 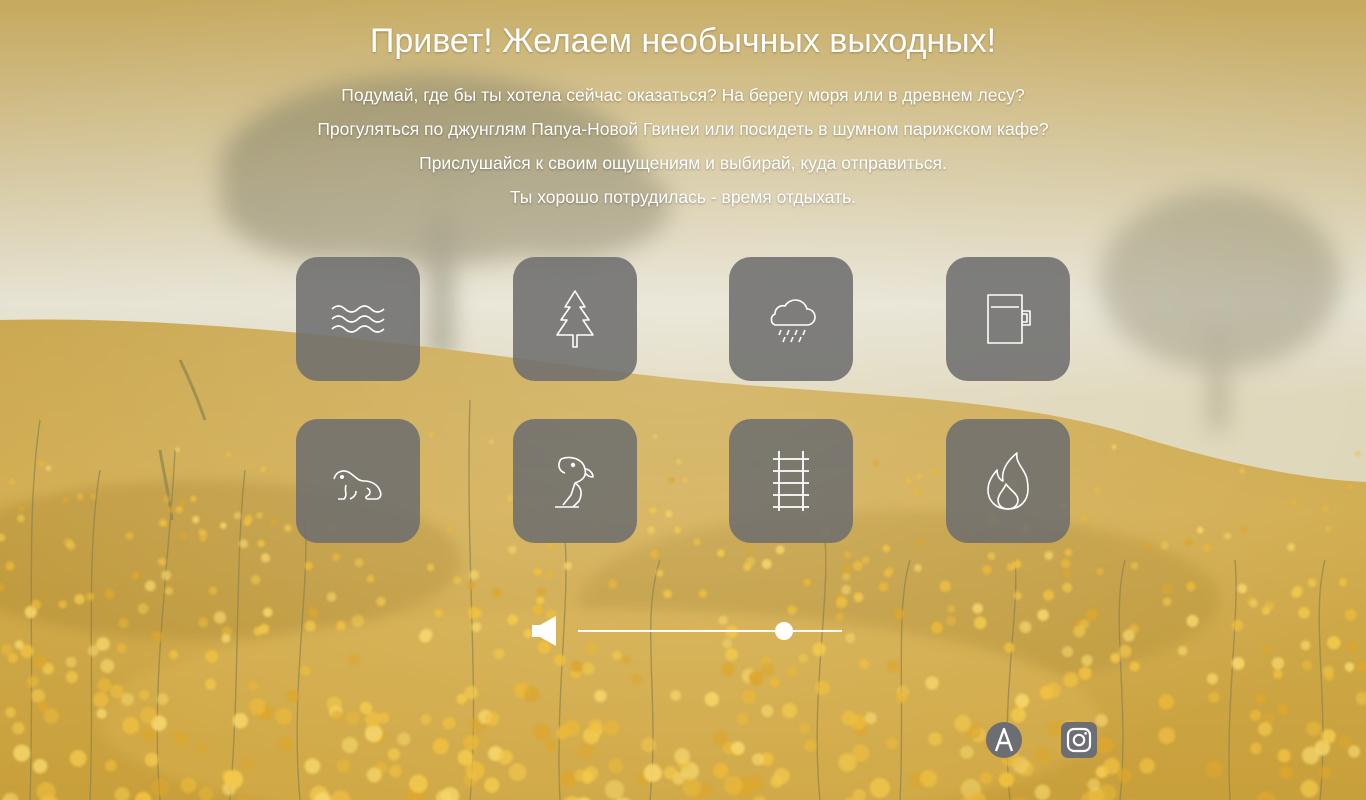 I want to click on sound-tile-fire, so click(x=1007, y=481).